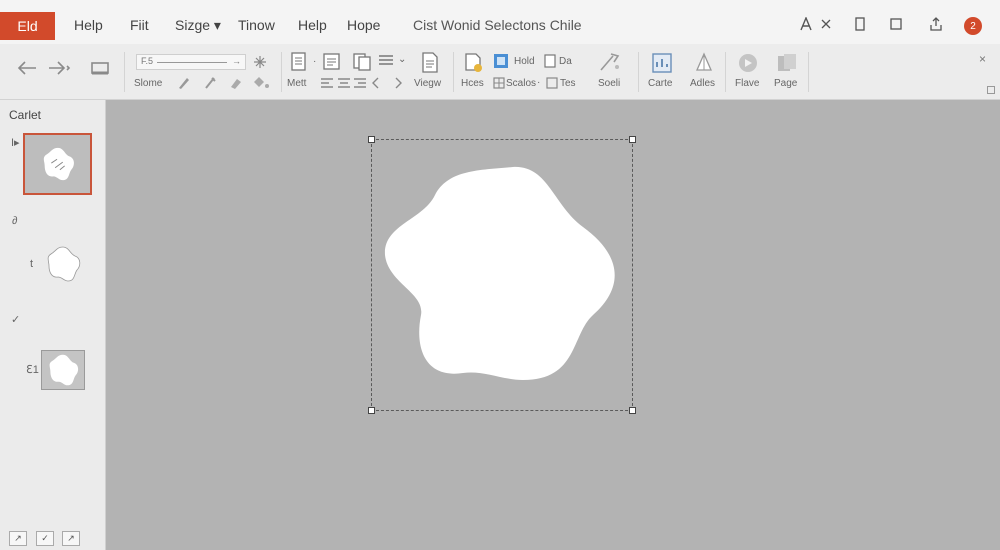  Describe the element at coordinates (982, 59) in the screenshot. I see `close-ribbon-icon: ×` at that location.